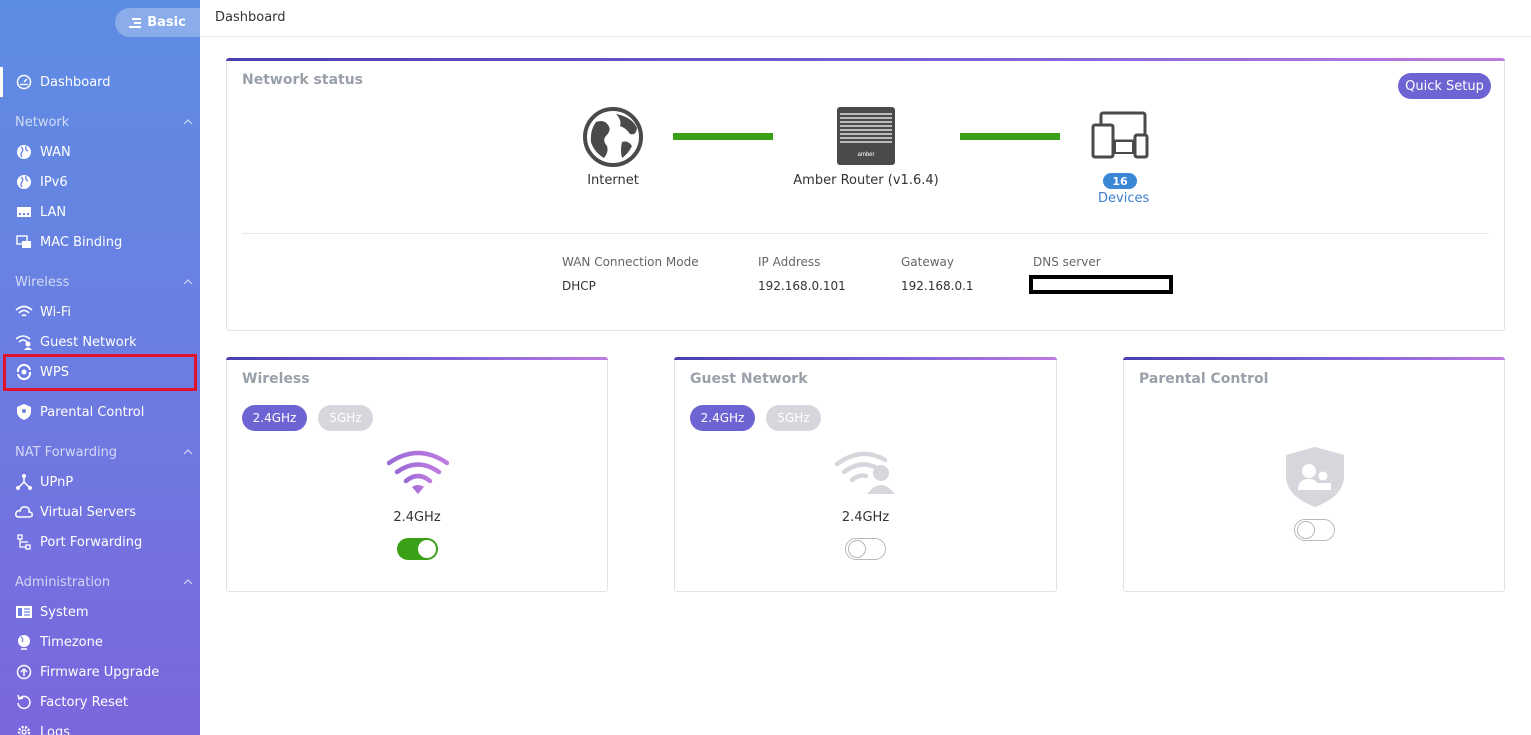 The height and width of the screenshot is (735, 1531). Describe the element at coordinates (579, 286) in the screenshot. I see `wan-mode-value: DHCP` at that location.